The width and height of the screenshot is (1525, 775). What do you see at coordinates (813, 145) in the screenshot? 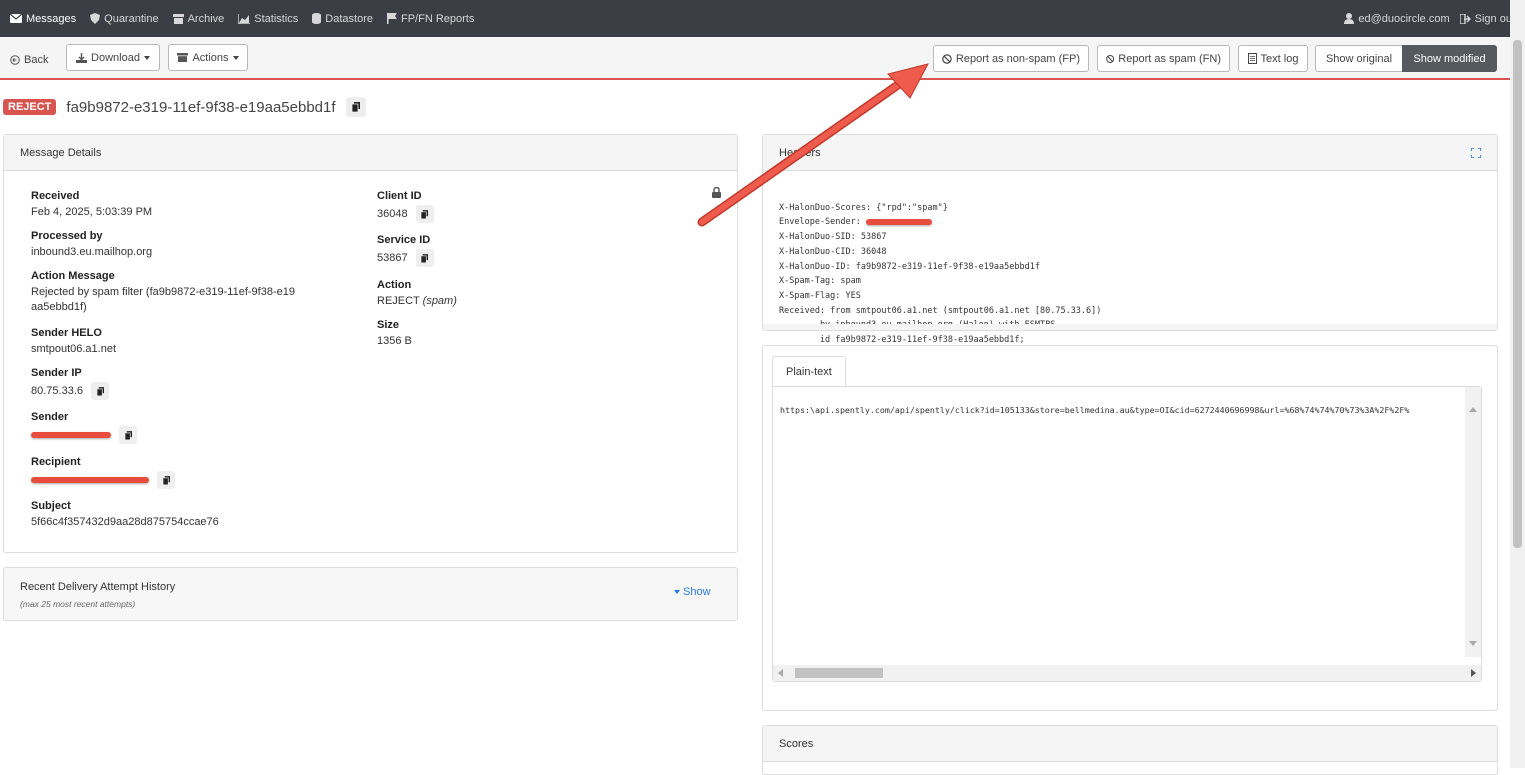
I see `annotation-arrow` at bounding box center [813, 145].